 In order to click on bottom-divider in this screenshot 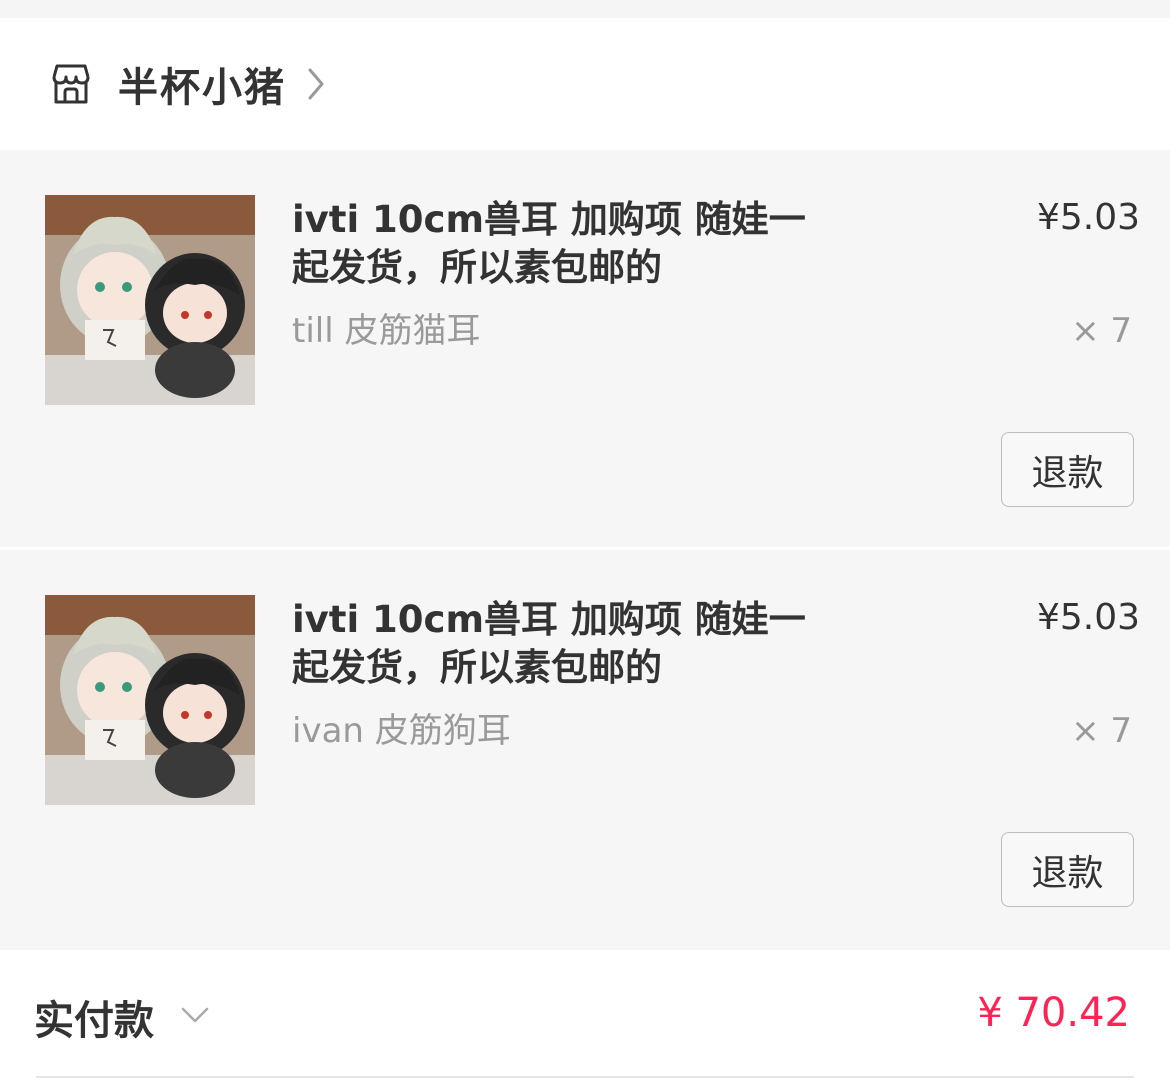, I will do `click(585, 1077)`.